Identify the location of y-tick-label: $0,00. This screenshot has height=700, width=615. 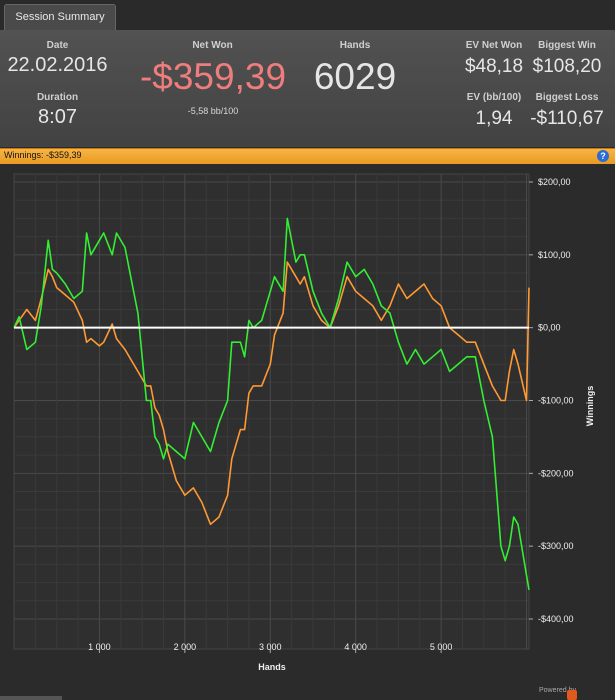
(549, 328).